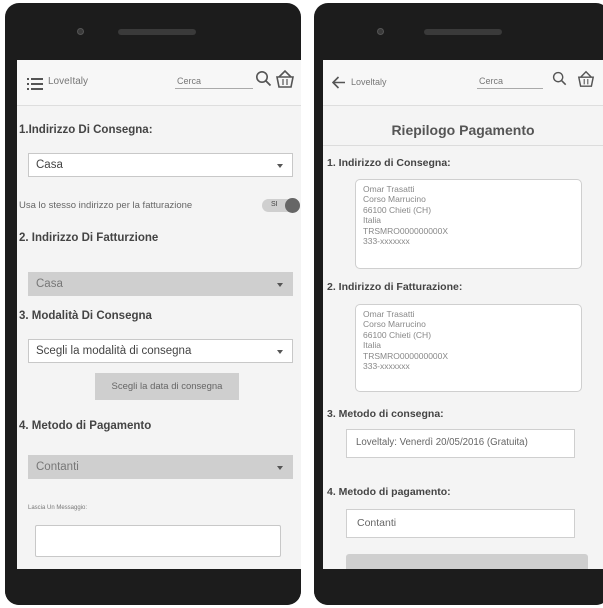 This screenshot has height=608, width=603. What do you see at coordinates (167, 386) in the screenshot?
I see `choose-delivery-date-button: Scegli la data di consegna` at bounding box center [167, 386].